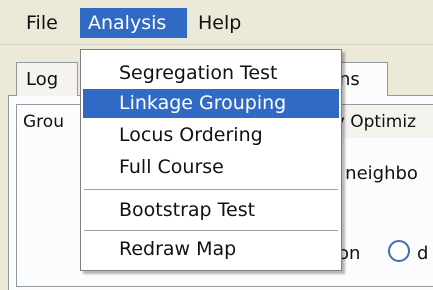 The image size is (433, 290). Describe the element at coordinates (211, 210) in the screenshot. I see `menu-item-bootstrap-test: Bootstrap Test` at that location.